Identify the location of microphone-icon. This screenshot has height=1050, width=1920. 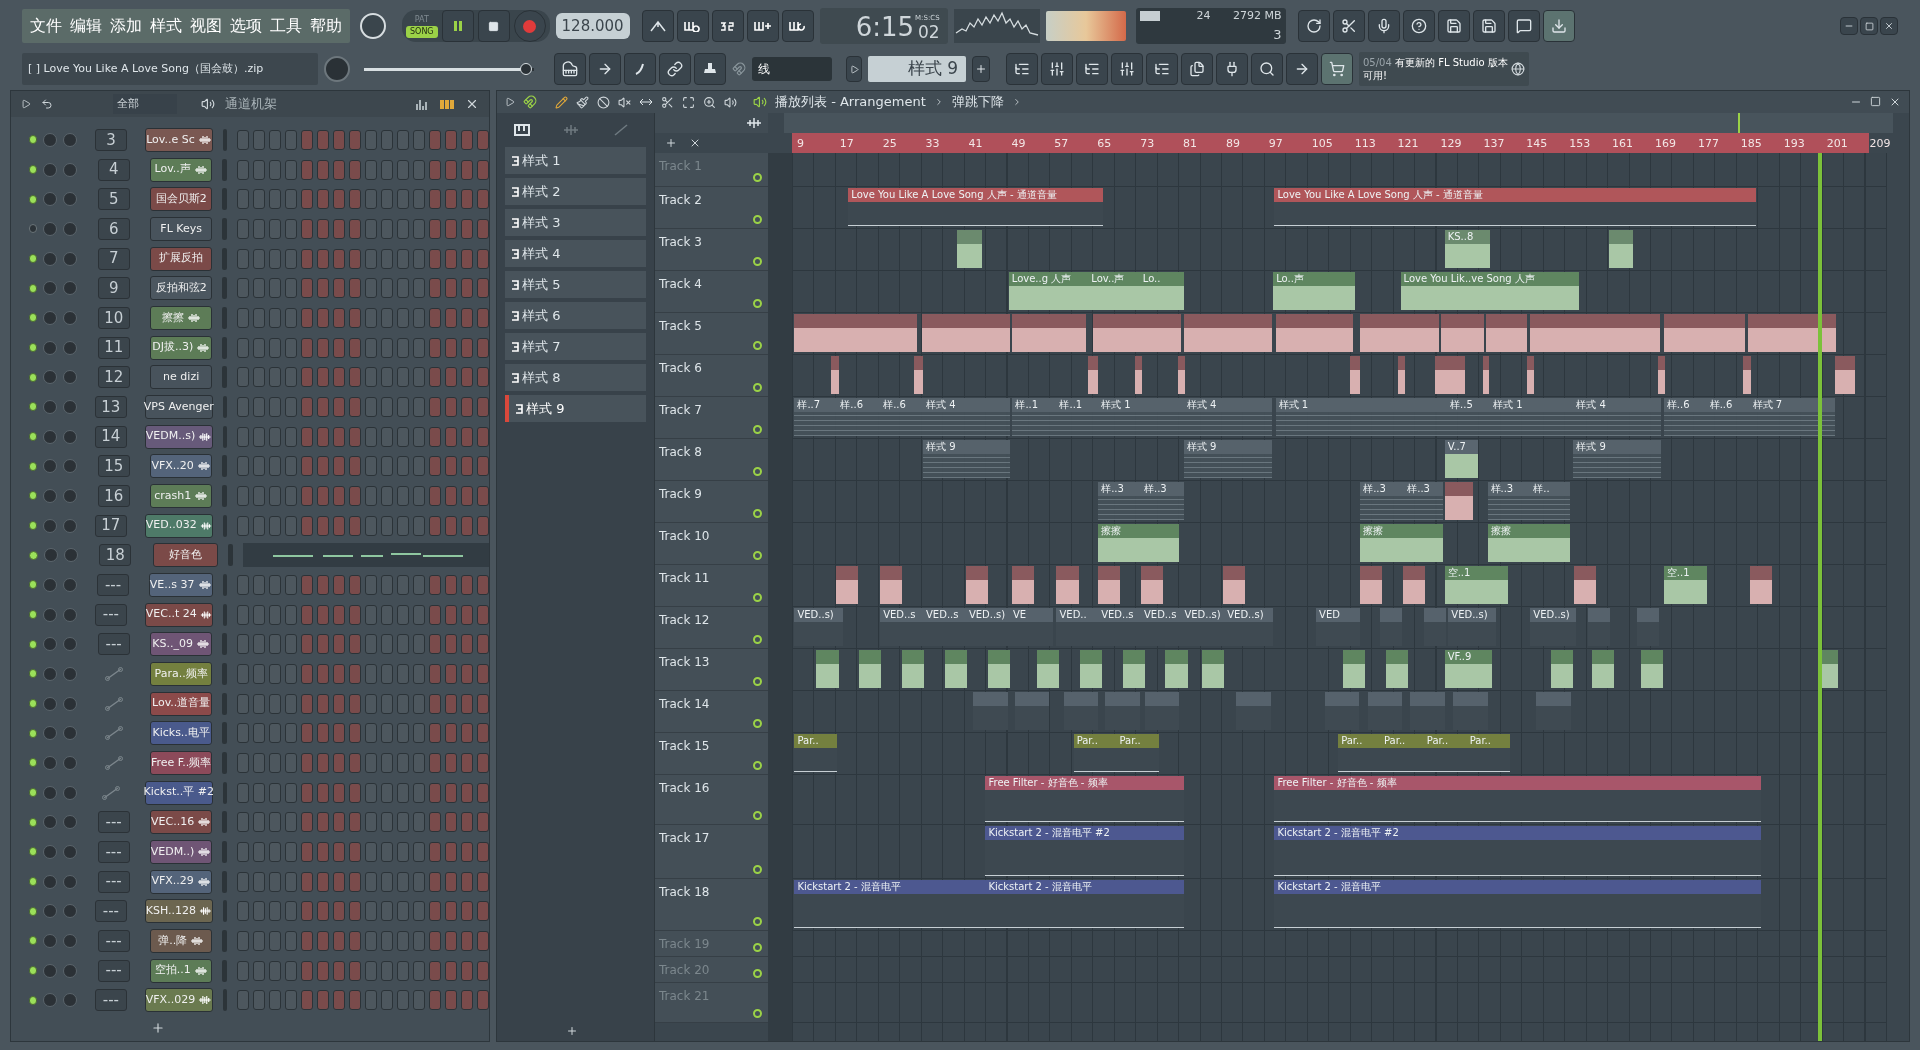
(1383, 26).